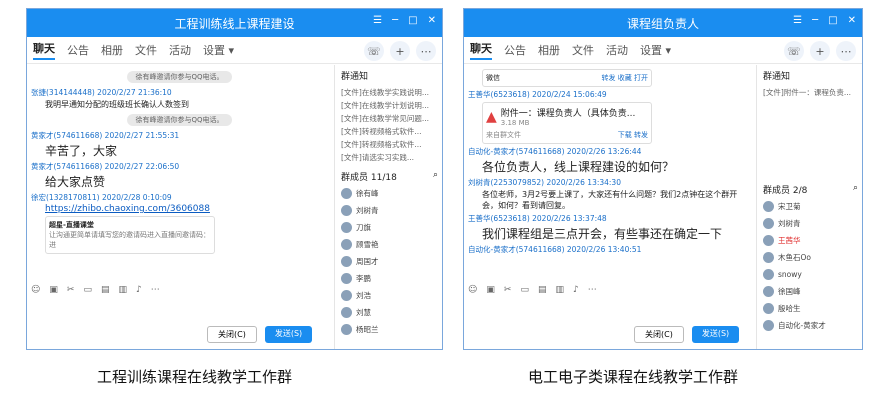  Describe the element at coordinates (609, 94) in the screenshot. I see `message-meta: 王善华(6523618) 2020/2/24 15:06:49` at that location.